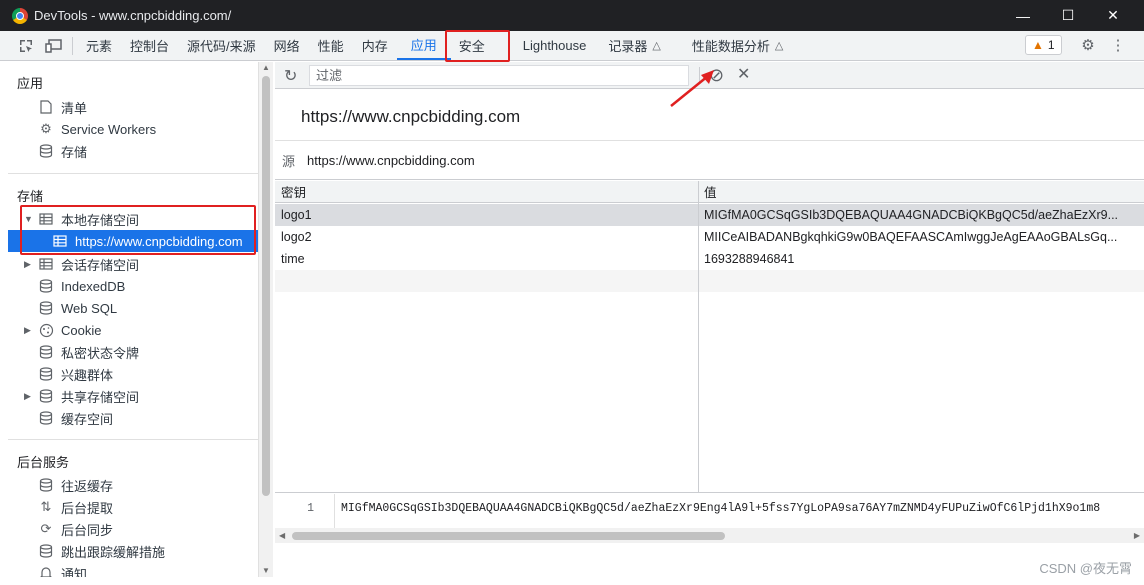 Image resolution: width=1144 pixels, height=585 pixels. Describe the element at coordinates (486, 259) in the screenshot. I see `row-key: time` at that location.